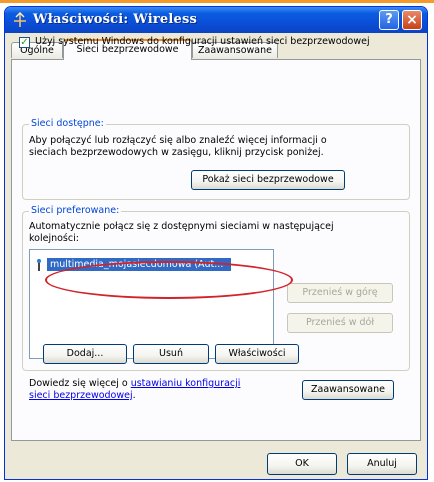  Describe the element at coordinates (348, 390) in the screenshot. I see `advanced-button: Zaawansowane` at that location.